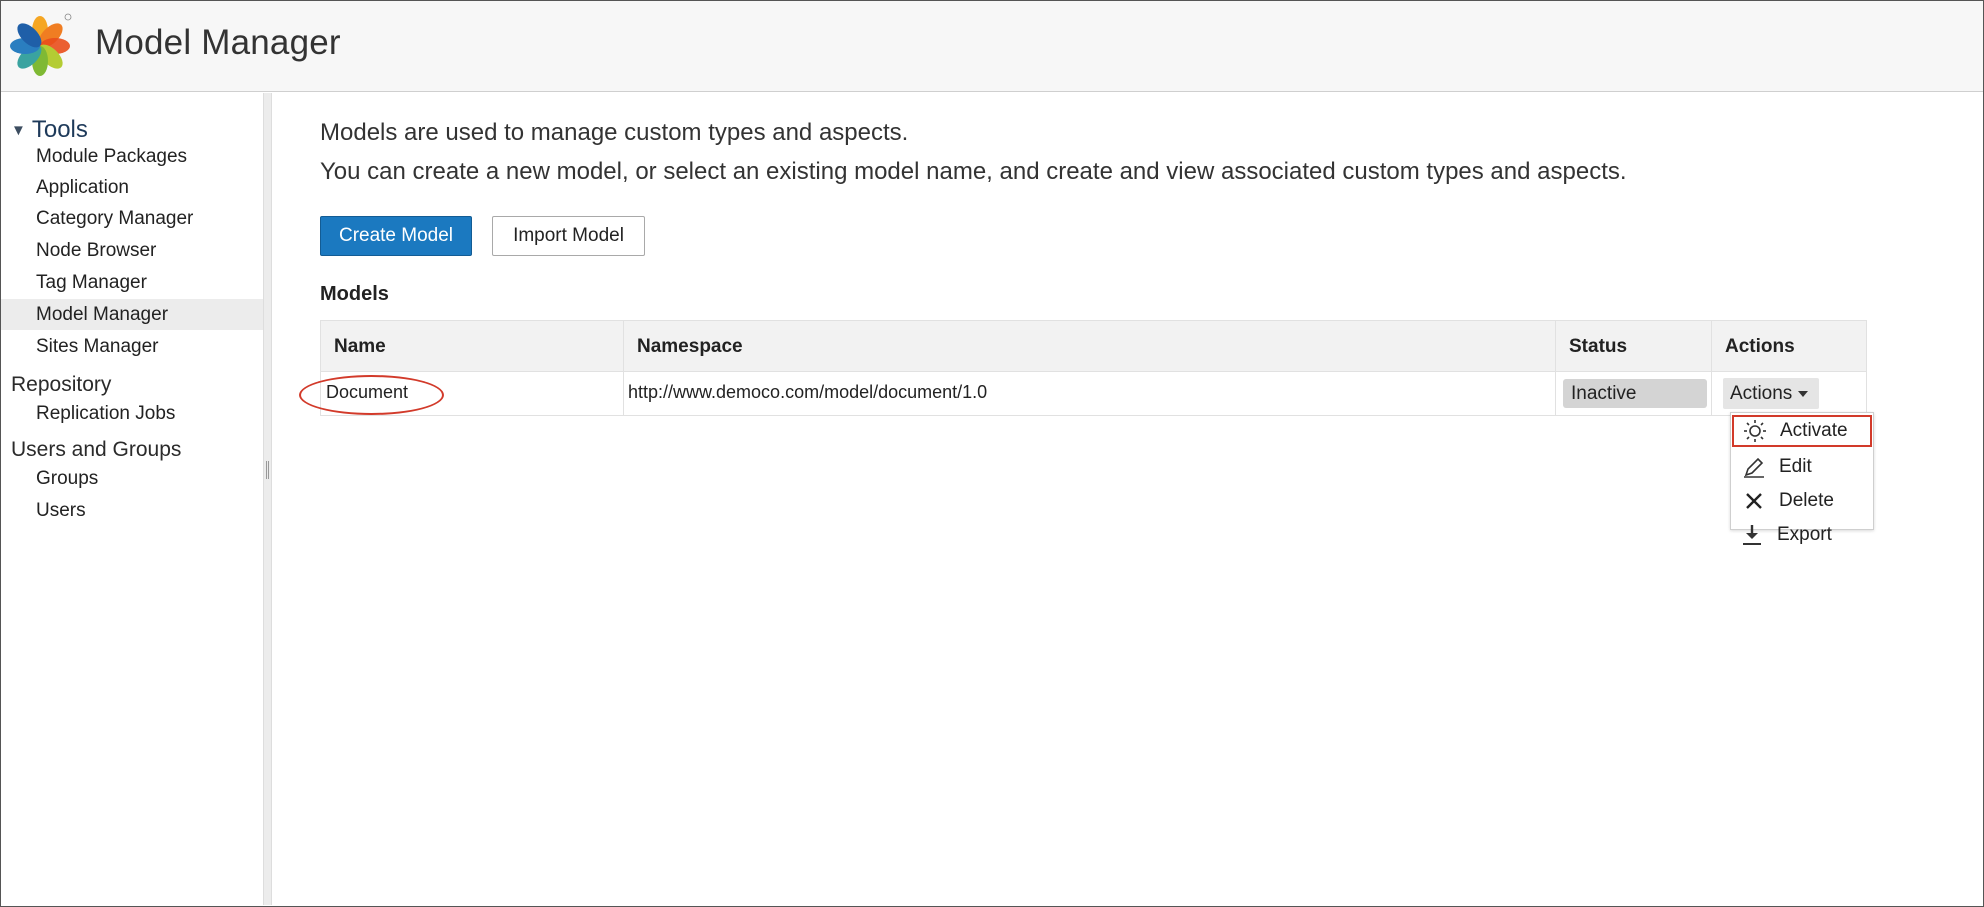 Image resolution: width=1984 pixels, height=907 pixels. Describe the element at coordinates (132, 314) in the screenshot. I see `sidebar-item-model-manager: Model Manager` at that location.